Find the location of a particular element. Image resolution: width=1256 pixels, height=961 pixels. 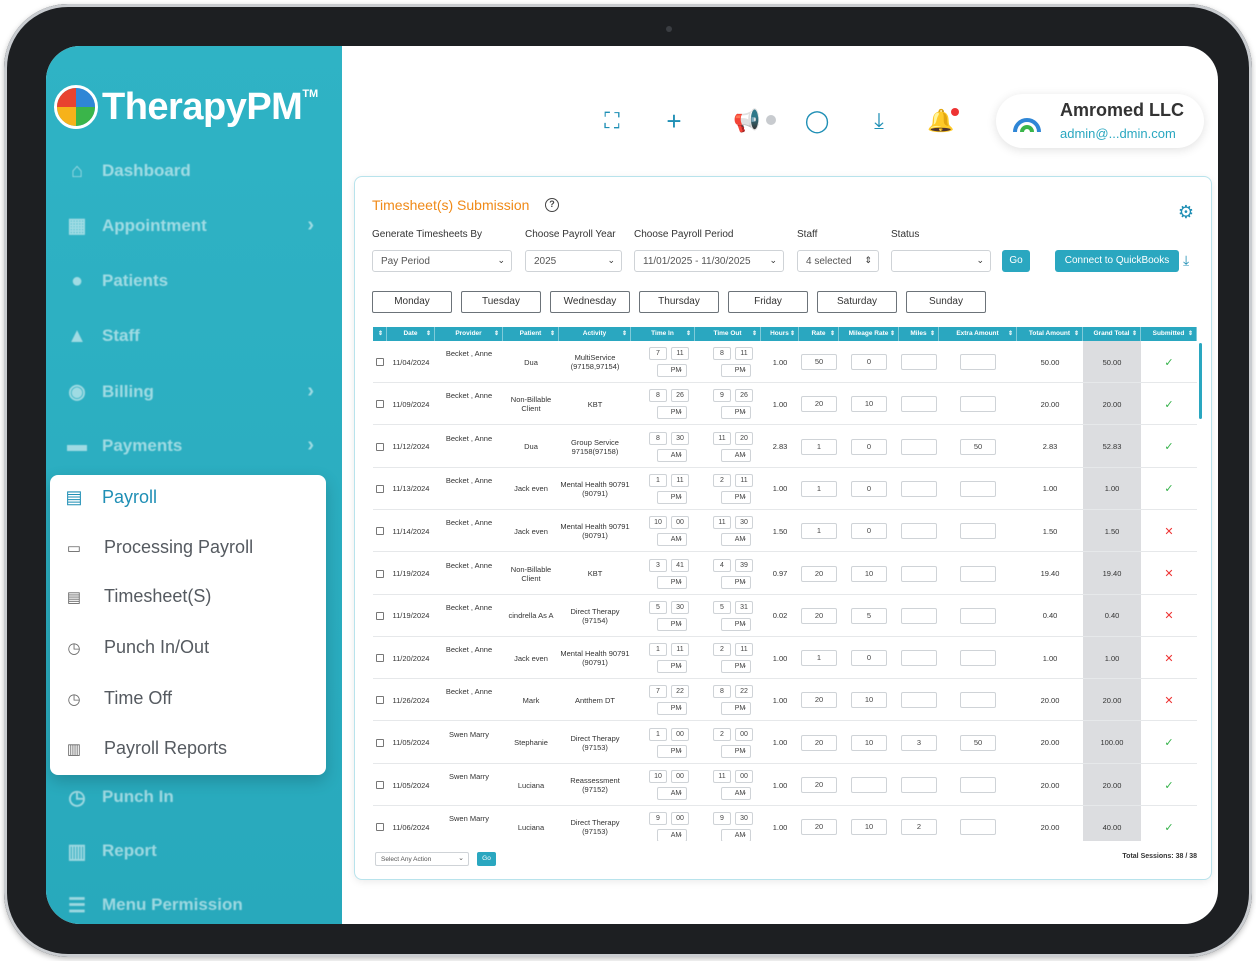

bulk-go-button: Go is located at coordinates (486, 859).